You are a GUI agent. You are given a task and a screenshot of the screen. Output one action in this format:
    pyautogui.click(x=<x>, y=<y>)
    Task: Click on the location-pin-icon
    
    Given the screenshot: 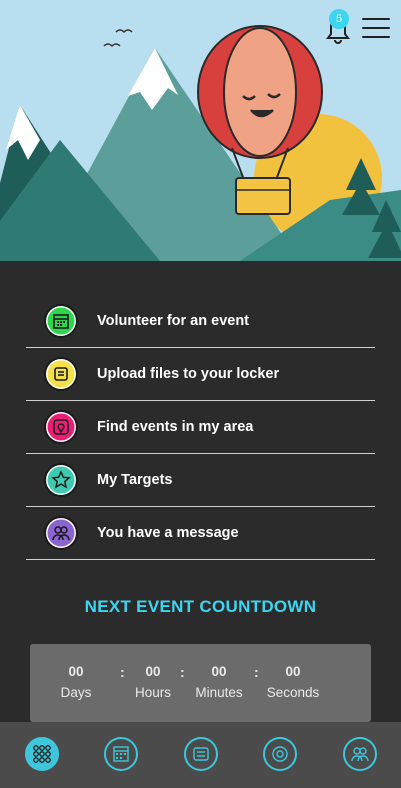 What is the action you would take?
    pyautogui.click(x=61, y=427)
    